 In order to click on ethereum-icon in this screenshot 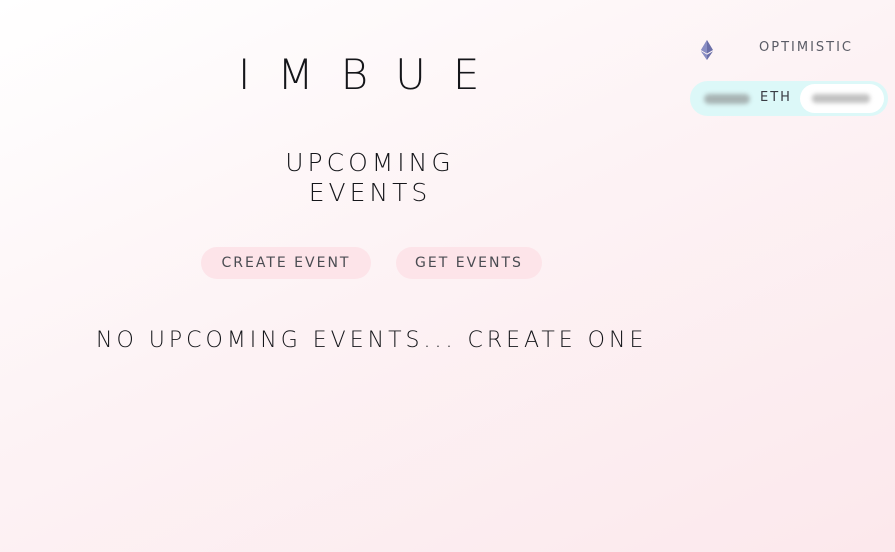, I will do `click(707, 50)`.